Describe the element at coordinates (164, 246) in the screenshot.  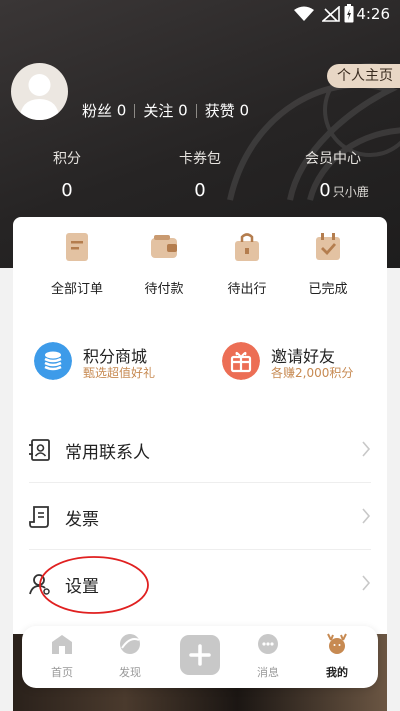
I see `wallet-icon` at that location.